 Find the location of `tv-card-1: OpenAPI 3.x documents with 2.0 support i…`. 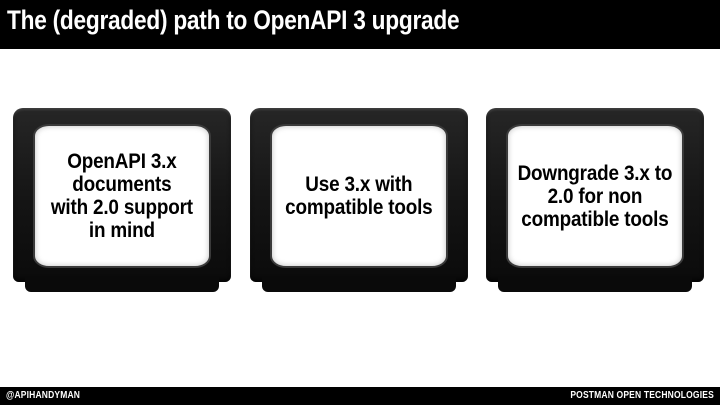

tv-card-1: OpenAPI 3.x documents with 2.0 support i… is located at coordinates (122, 200).